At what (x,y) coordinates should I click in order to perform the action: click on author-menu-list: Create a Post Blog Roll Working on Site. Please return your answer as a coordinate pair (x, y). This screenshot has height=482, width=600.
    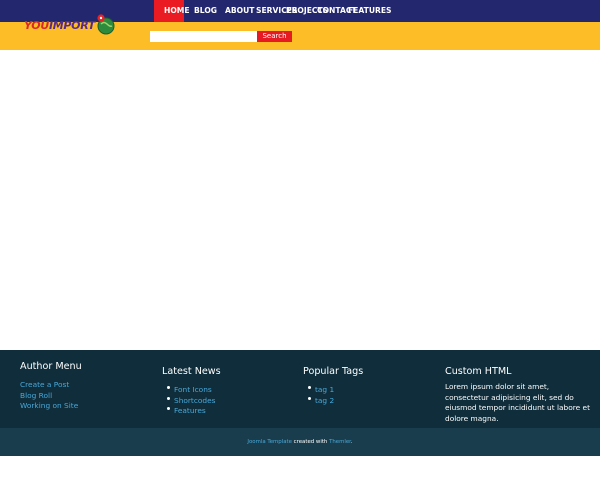
    Looking at the image, I should click on (51, 393).